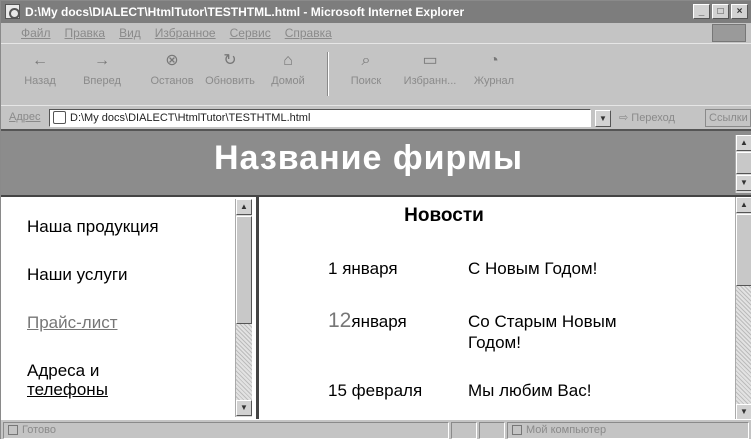 The height and width of the screenshot is (439, 751). Describe the element at coordinates (40, 60) in the screenshot. I see `back-arrow-icon: ←` at that location.